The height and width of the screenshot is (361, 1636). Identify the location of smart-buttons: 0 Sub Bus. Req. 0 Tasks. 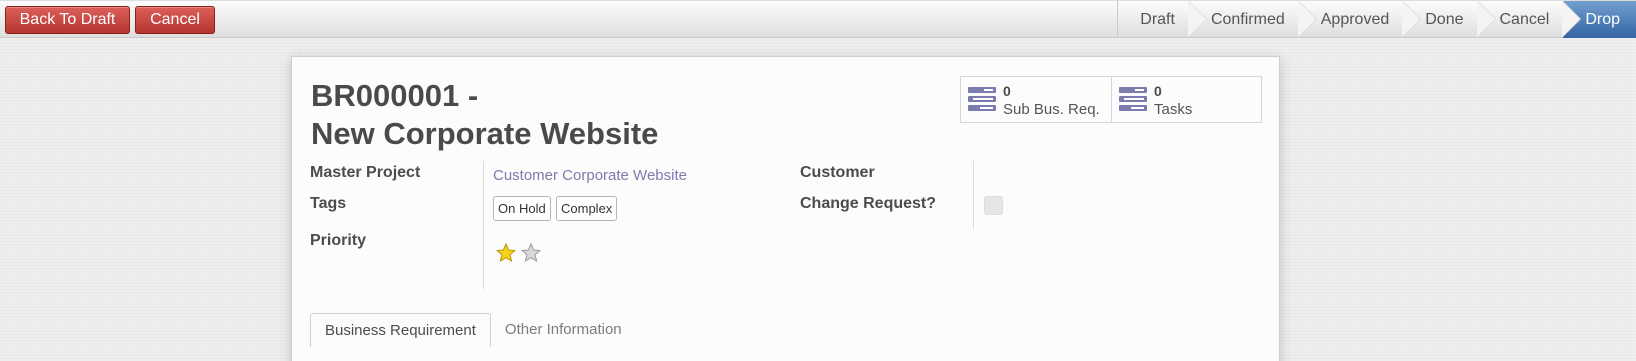
(1111, 99).